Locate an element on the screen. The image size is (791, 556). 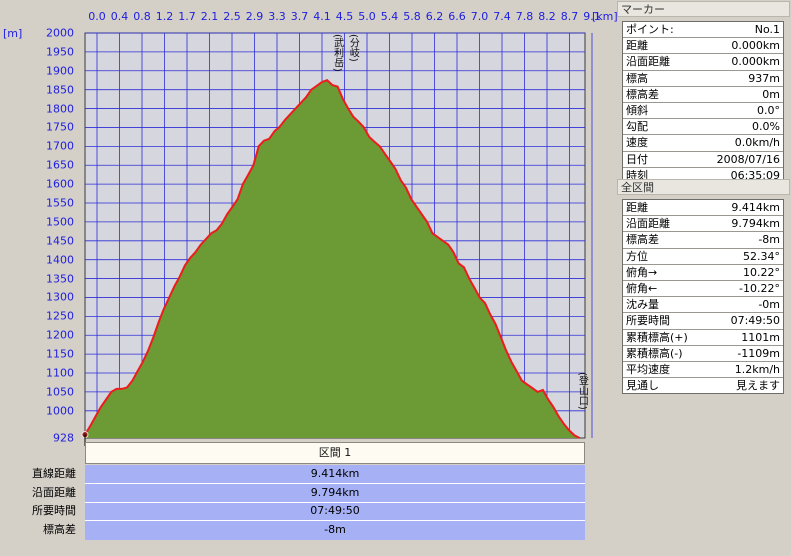
panel-row: 標高差 -8m is located at coordinates (703, 240).